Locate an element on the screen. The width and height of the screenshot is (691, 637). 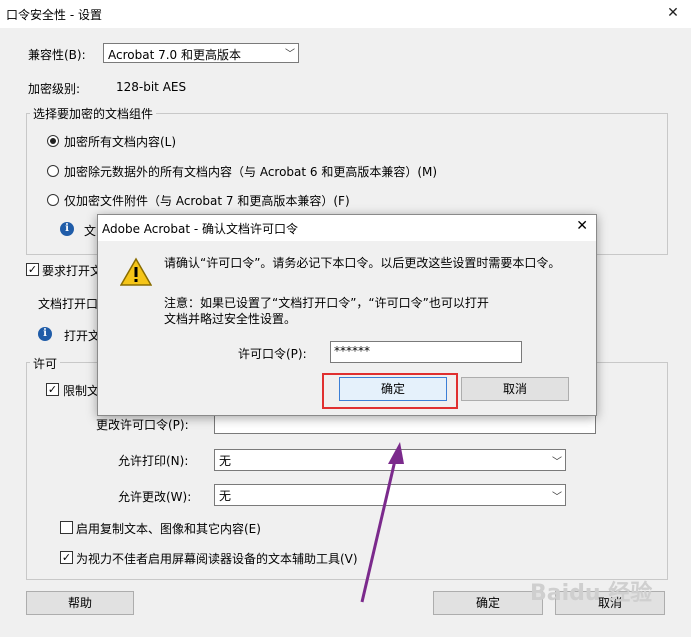
enable-copy-checkbox is located at coordinates (66, 527).